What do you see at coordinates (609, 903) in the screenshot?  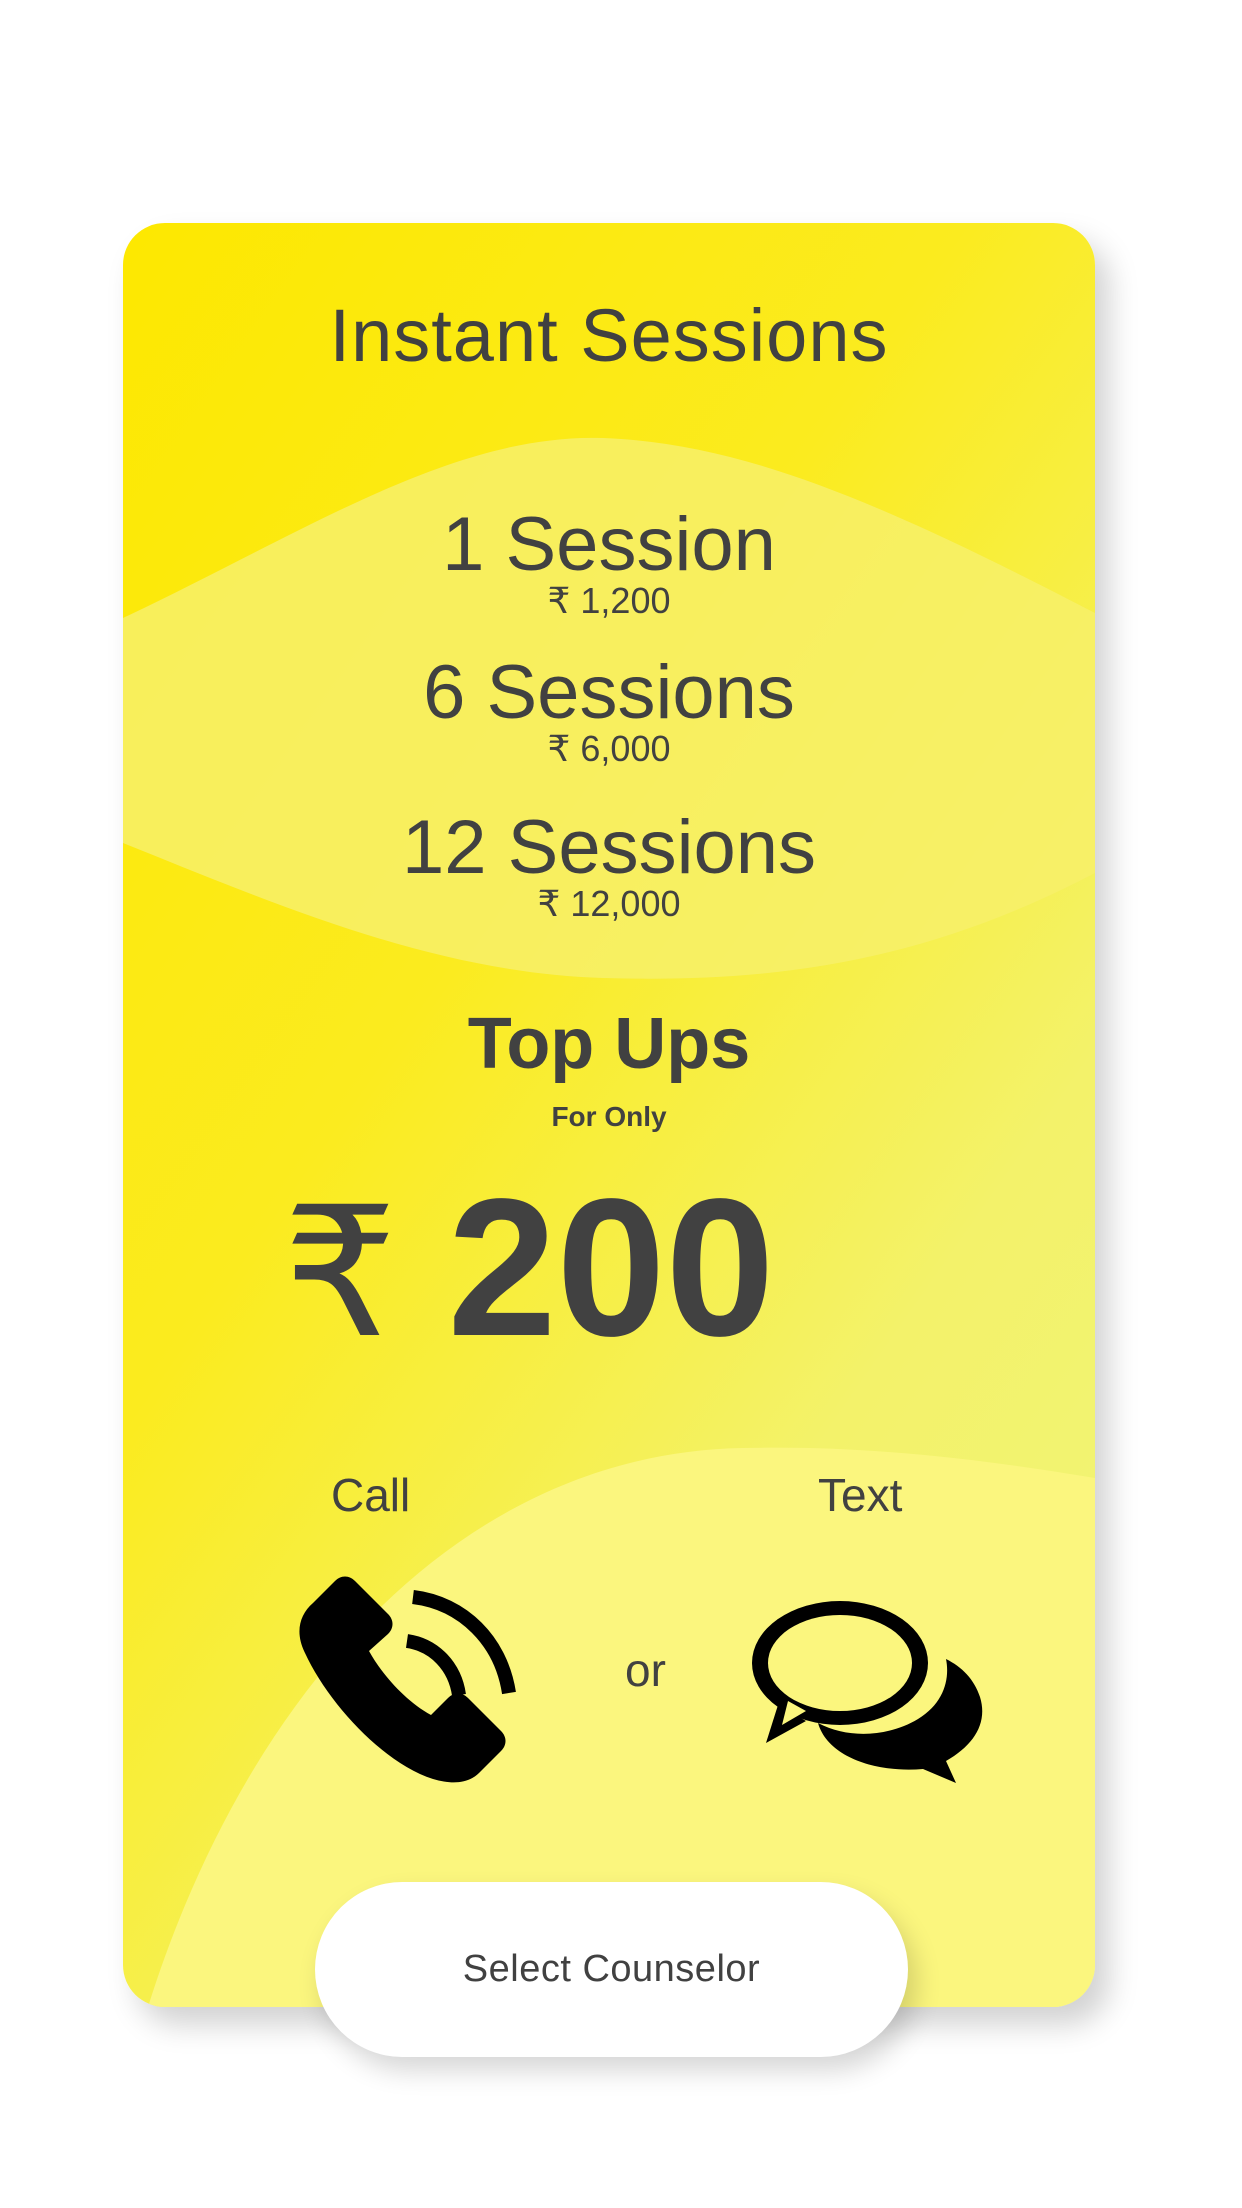 I see `plan-price: ₹ 12,000` at bounding box center [609, 903].